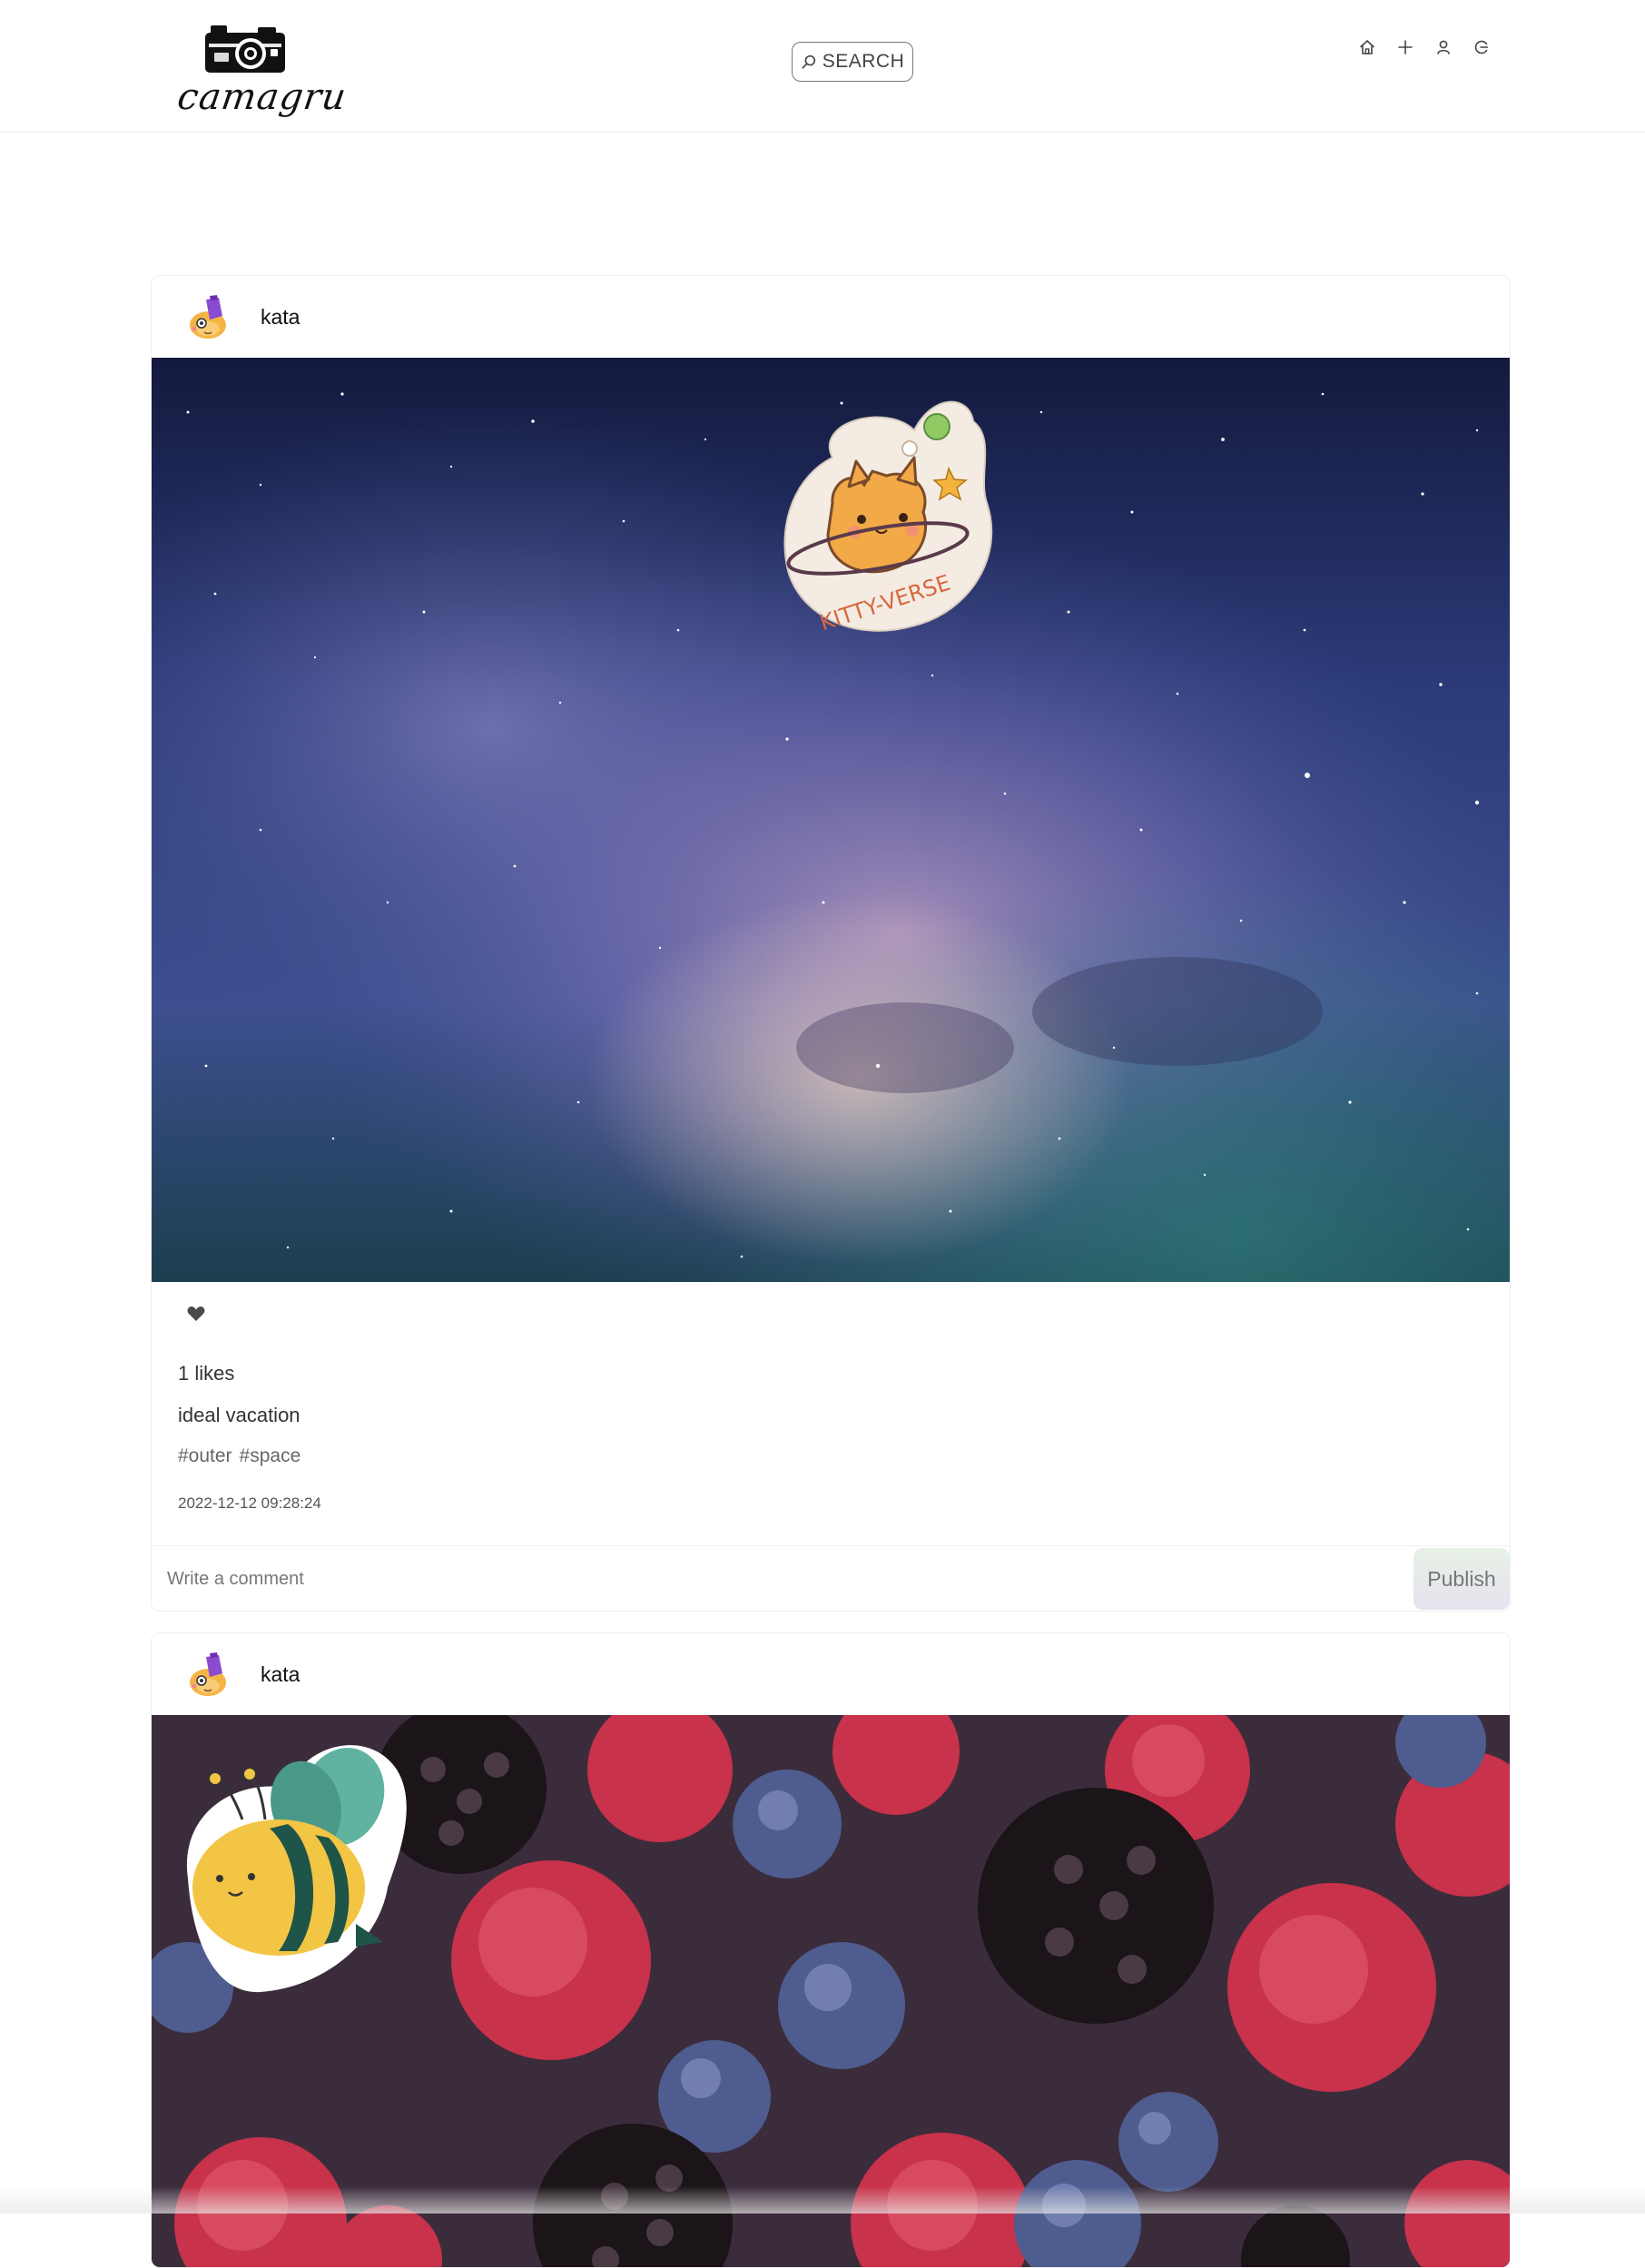  What do you see at coordinates (205, 1456) in the screenshot?
I see `tag-link: #outer` at bounding box center [205, 1456].